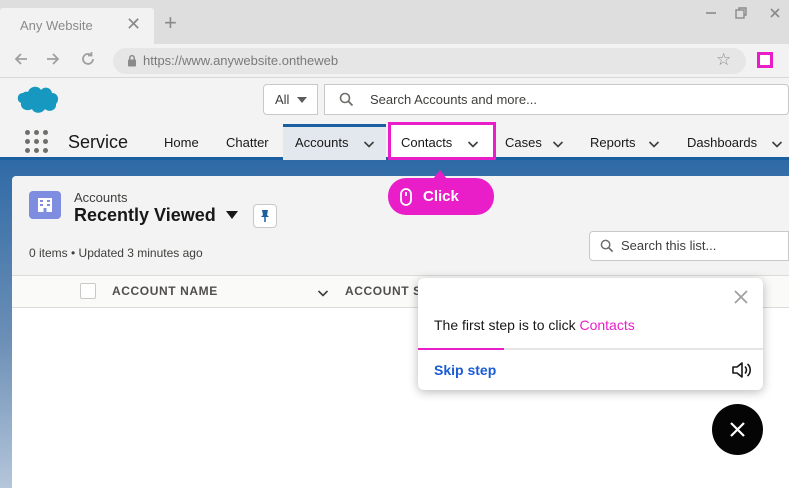 This screenshot has width=789, height=488. What do you see at coordinates (321, 142) in the screenshot?
I see `nav-item-accounts: Accounts` at bounding box center [321, 142].